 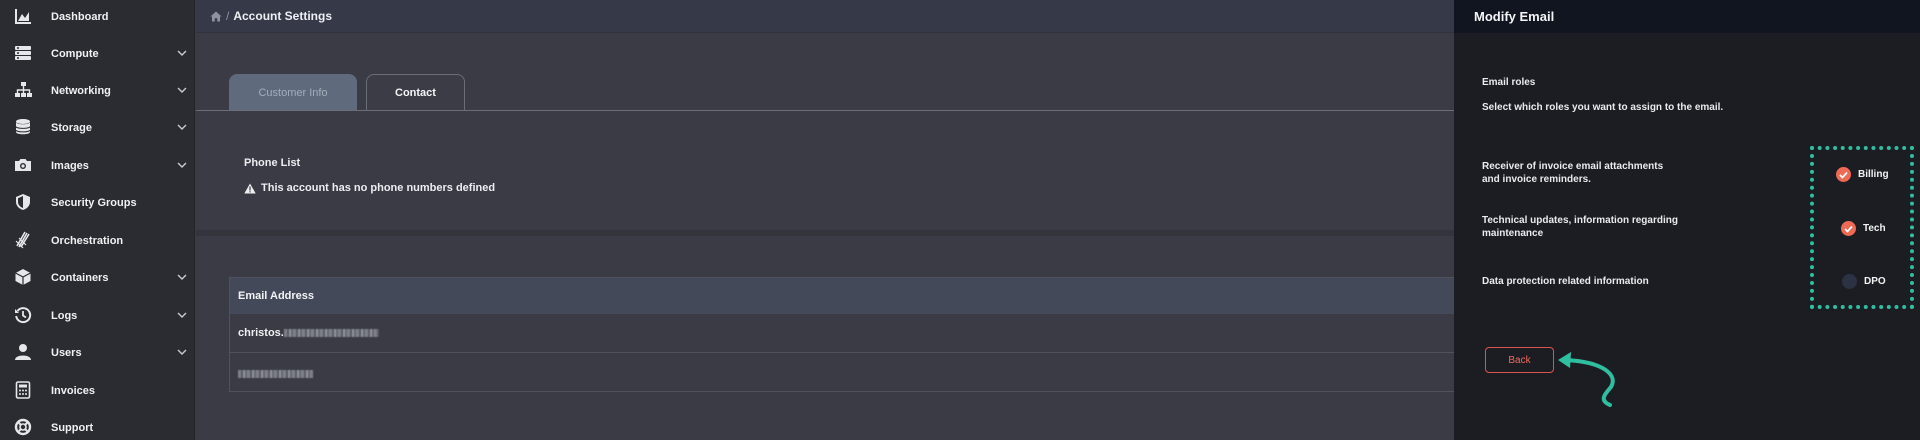 I want to click on sidebar-item-label: Networking, so click(x=81, y=90).